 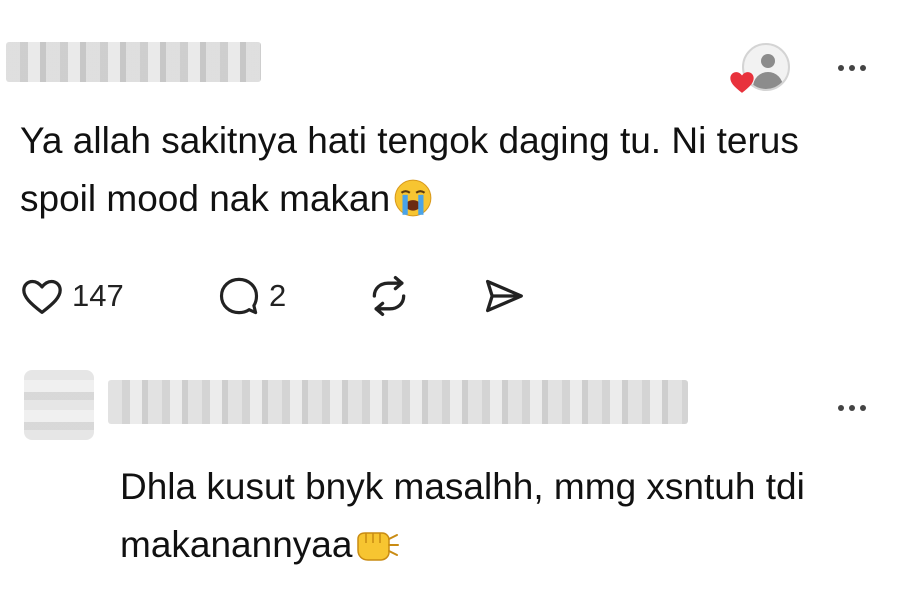 What do you see at coordinates (42, 296) in the screenshot?
I see `heart-outline-icon` at bounding box center [42, 296].